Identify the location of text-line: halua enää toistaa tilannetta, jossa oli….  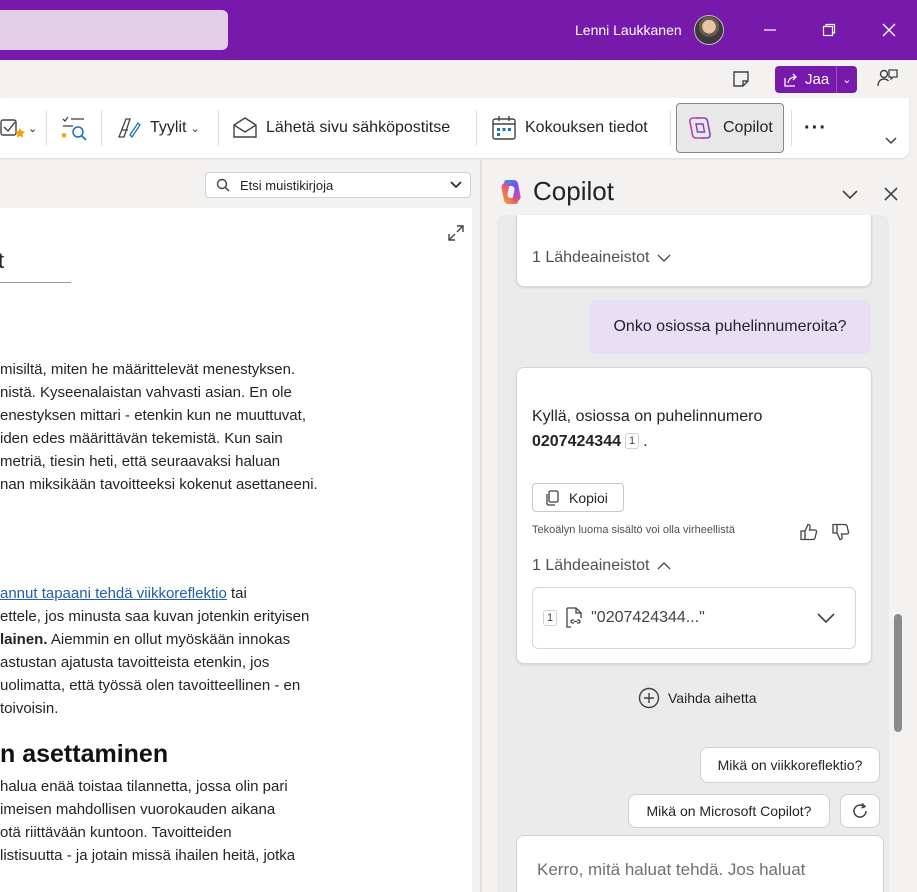
(144, 786).